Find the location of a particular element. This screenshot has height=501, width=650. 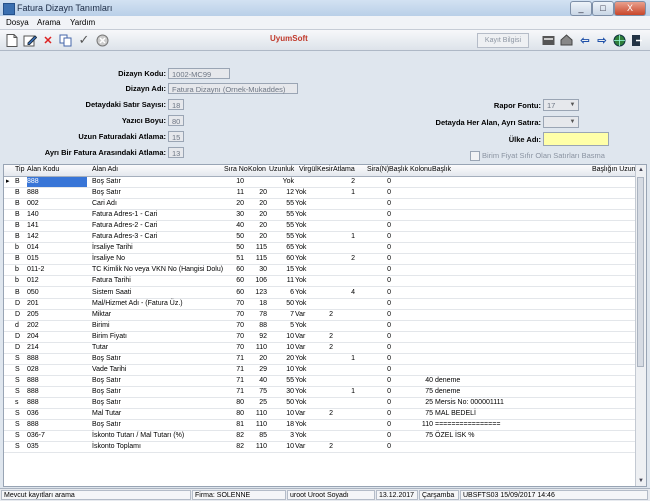

table-row: B 015 İrsaliye No 51 115 60 Yok 2 0 is located at coordinates (320, 260).